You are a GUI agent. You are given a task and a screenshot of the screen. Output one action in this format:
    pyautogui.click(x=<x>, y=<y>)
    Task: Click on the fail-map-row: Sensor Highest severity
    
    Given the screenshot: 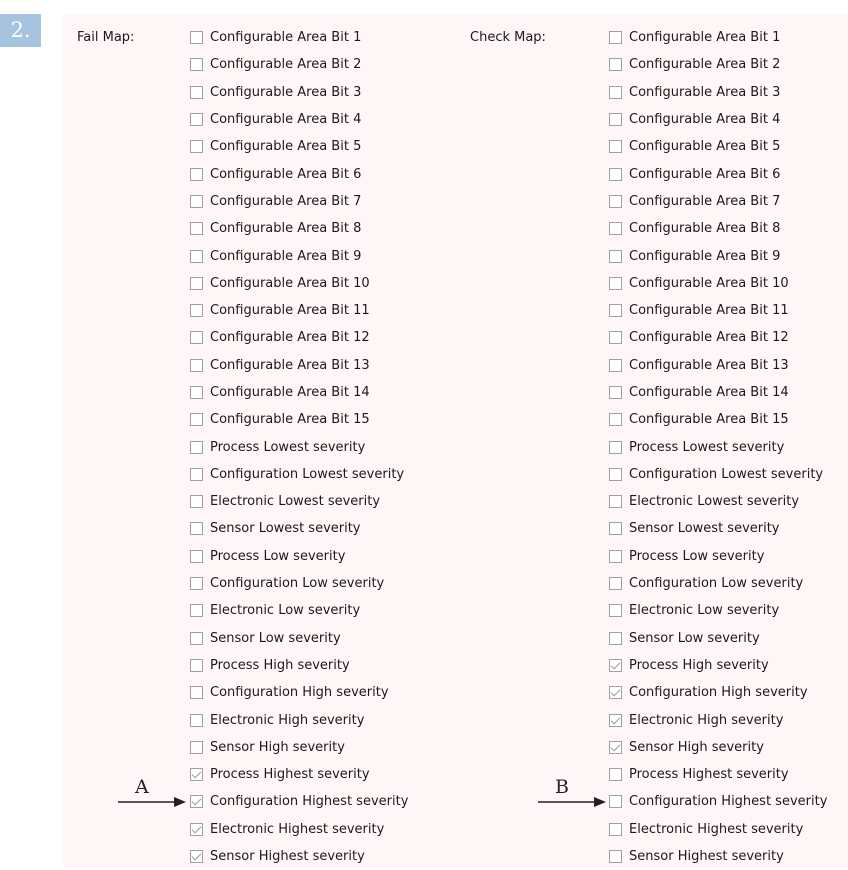 What is the action you would take?
    pyautogui.click(x=299, y=856)
    